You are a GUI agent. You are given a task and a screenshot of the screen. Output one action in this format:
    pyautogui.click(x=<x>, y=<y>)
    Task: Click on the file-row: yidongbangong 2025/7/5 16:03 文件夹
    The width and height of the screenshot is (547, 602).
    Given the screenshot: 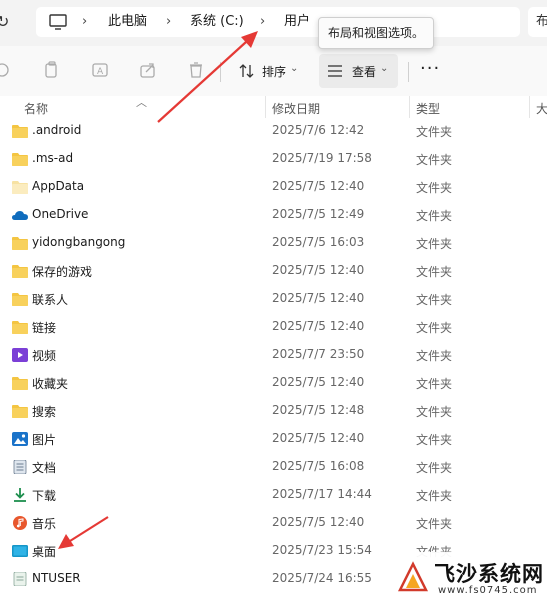 What is the action you would take?
    pyautogui.click(x=273, y=242)
    